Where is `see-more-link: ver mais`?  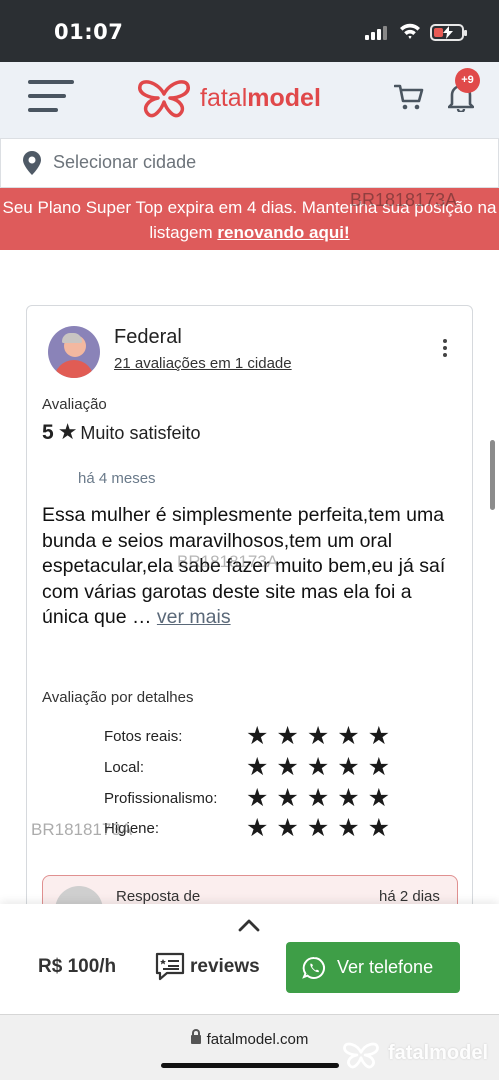 see-more-link: ver mais is located at coordinates (194, 617).